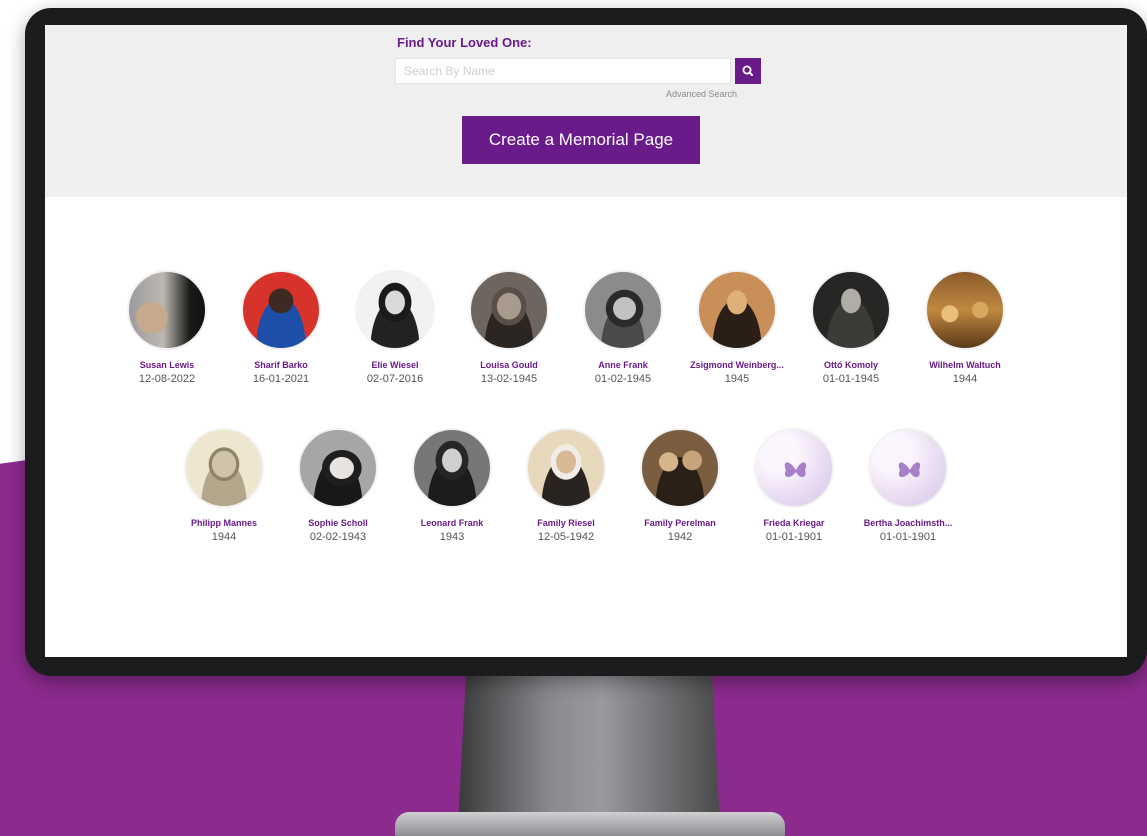  Describe the element at coordinates (452, 523) in the screenshot. I see `memorial-name: Leonard Frank` at that location.